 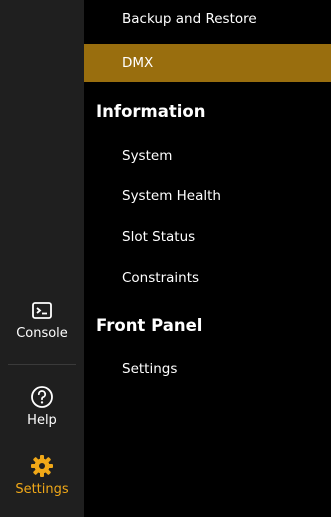 I want to click on console-button: Console, so click(x=42, y=320).